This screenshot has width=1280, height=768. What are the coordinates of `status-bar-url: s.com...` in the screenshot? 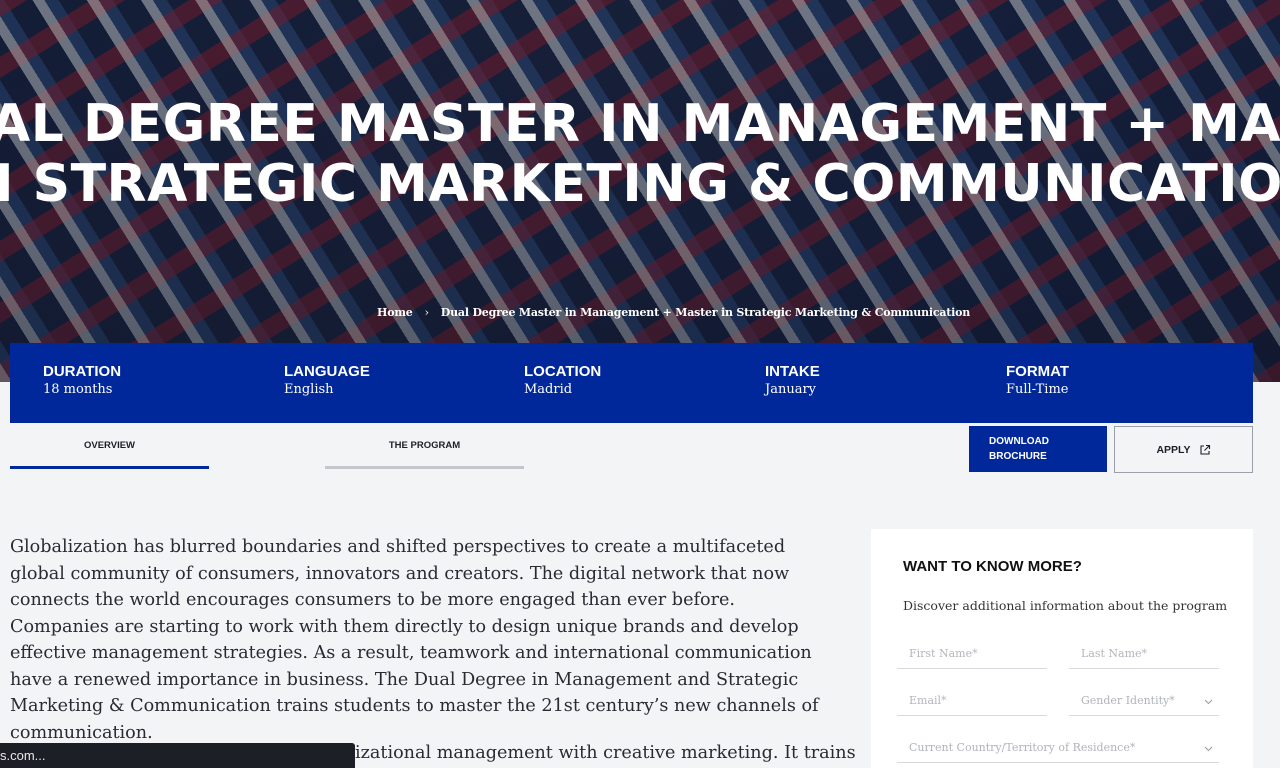 It's located at (177, 755).